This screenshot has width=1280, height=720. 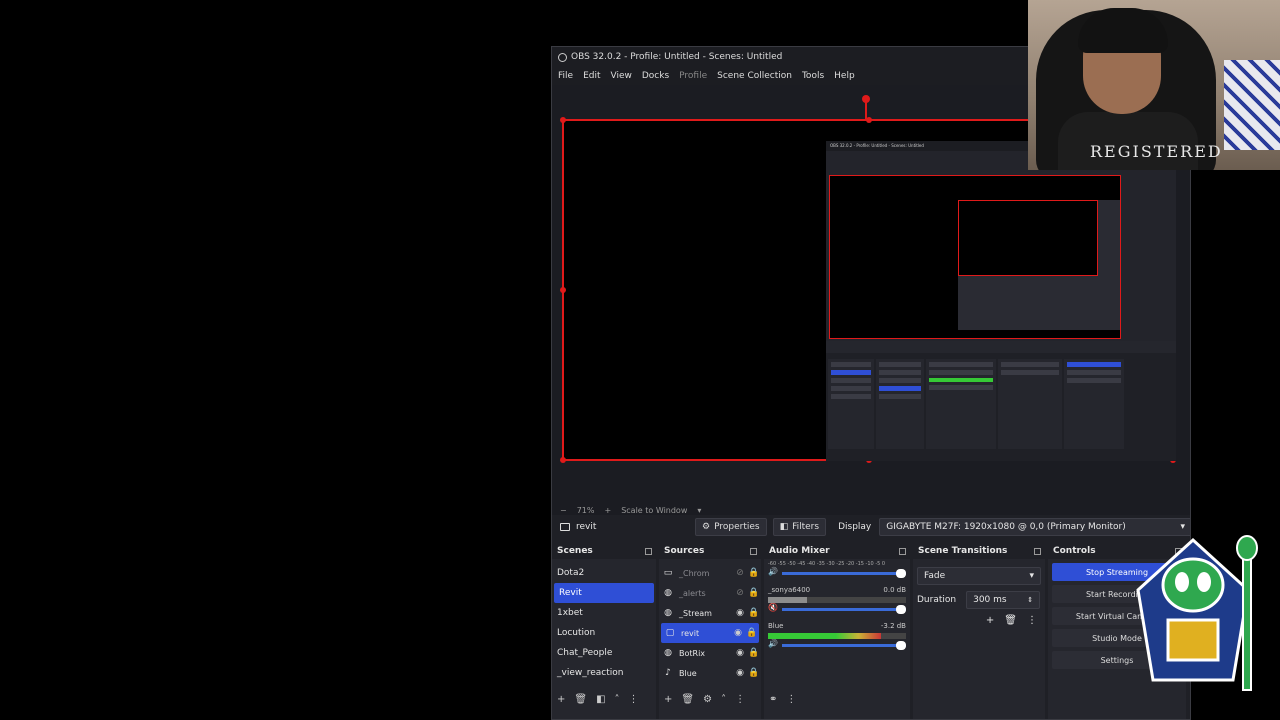 I want to click on channel-name: Blue, so click(x=776, y=626).